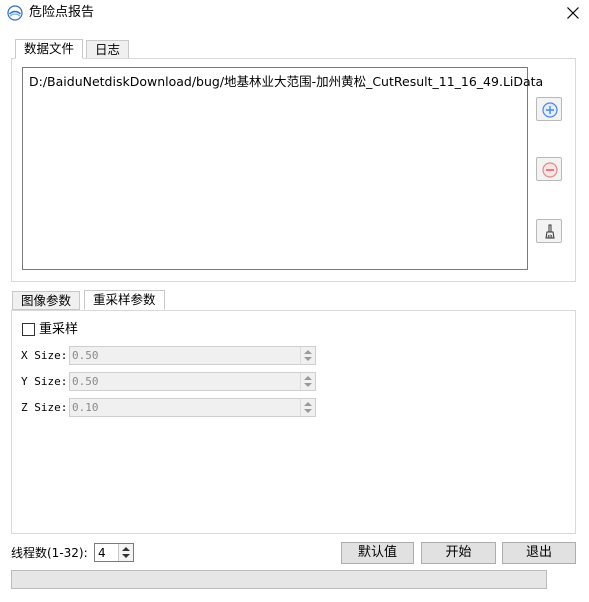 The width and height of the screenshot is (589, 602). I want to click on progress-bar, so click(279, 579).